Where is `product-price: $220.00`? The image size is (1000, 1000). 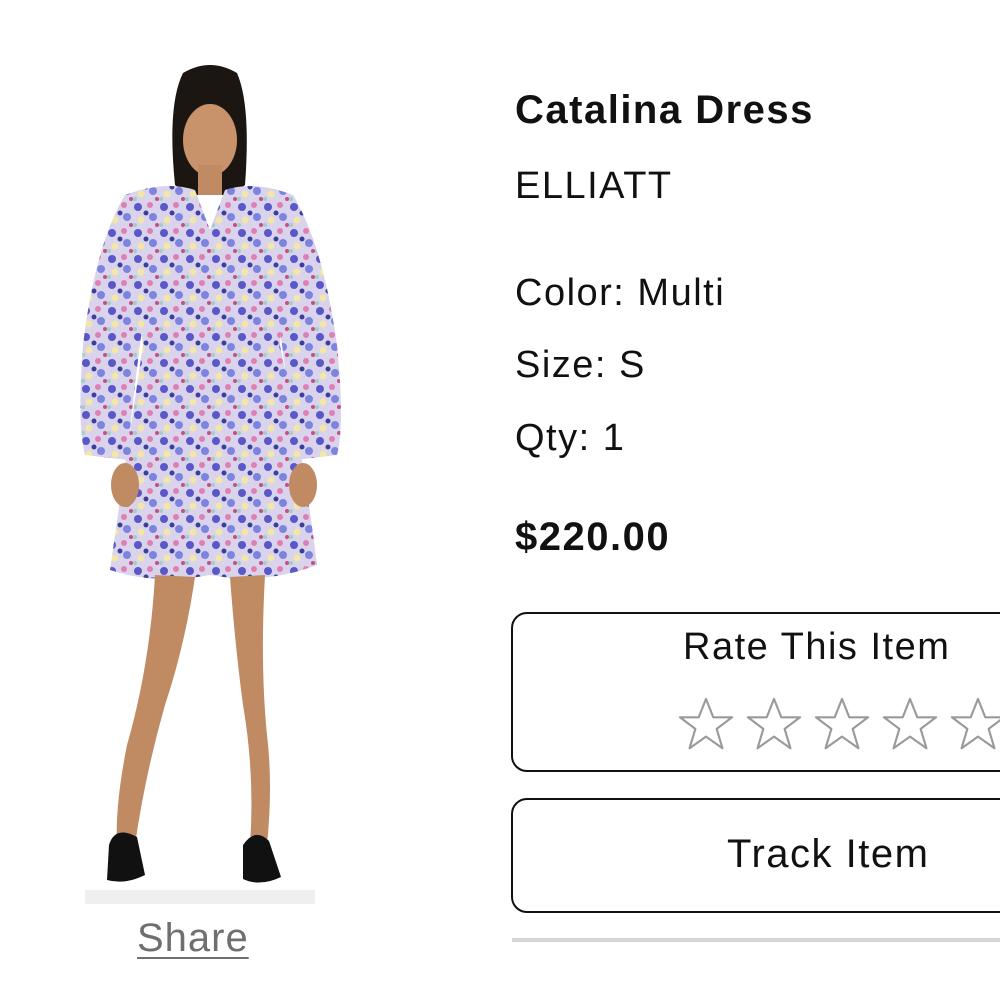 product-price: $220.00 is located at coordinates (593, 537).